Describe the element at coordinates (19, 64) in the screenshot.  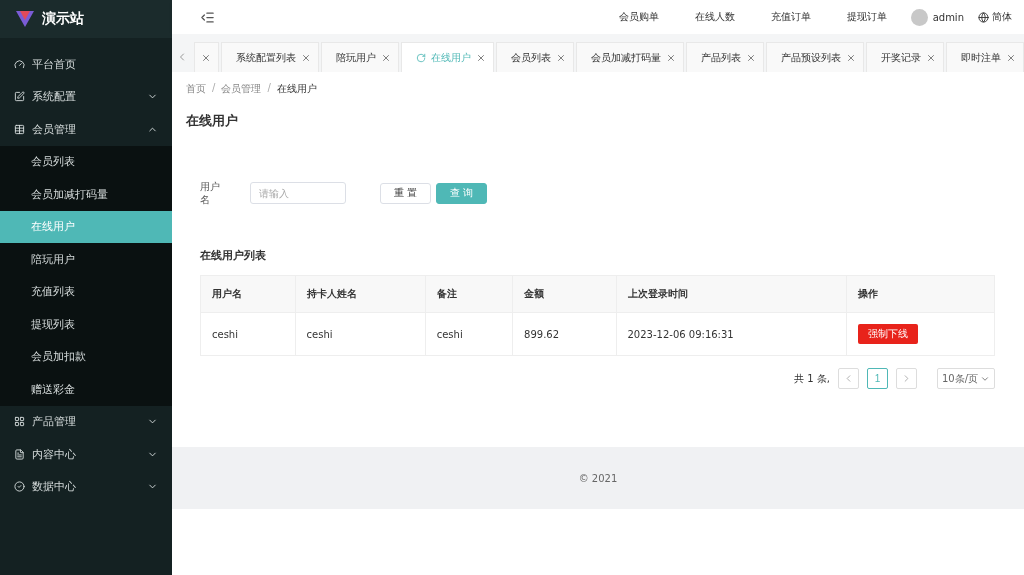
I see `gauge-icon` at that location.